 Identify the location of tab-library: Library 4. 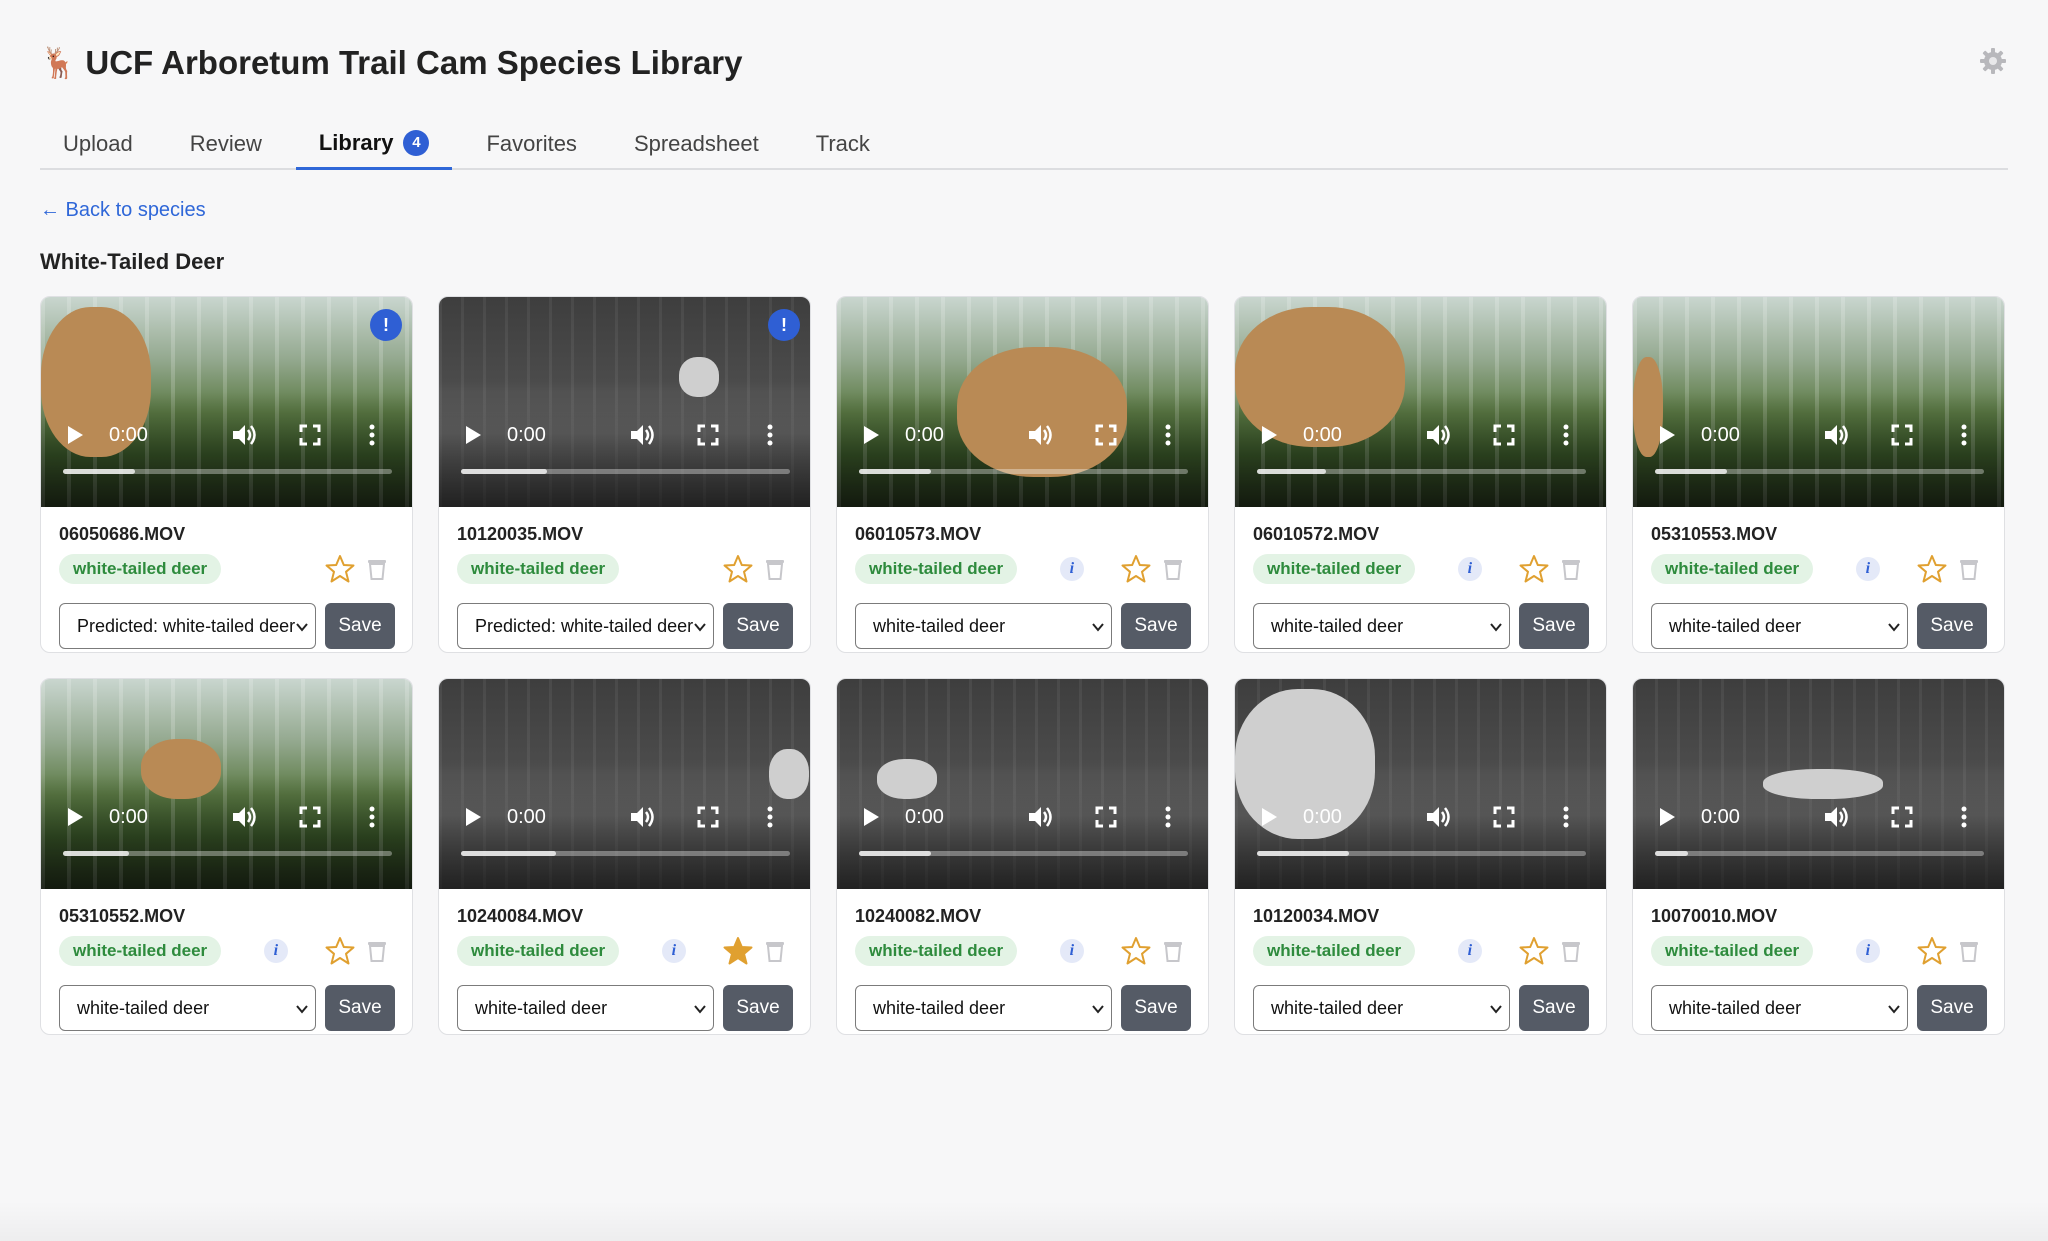
(374, 144).